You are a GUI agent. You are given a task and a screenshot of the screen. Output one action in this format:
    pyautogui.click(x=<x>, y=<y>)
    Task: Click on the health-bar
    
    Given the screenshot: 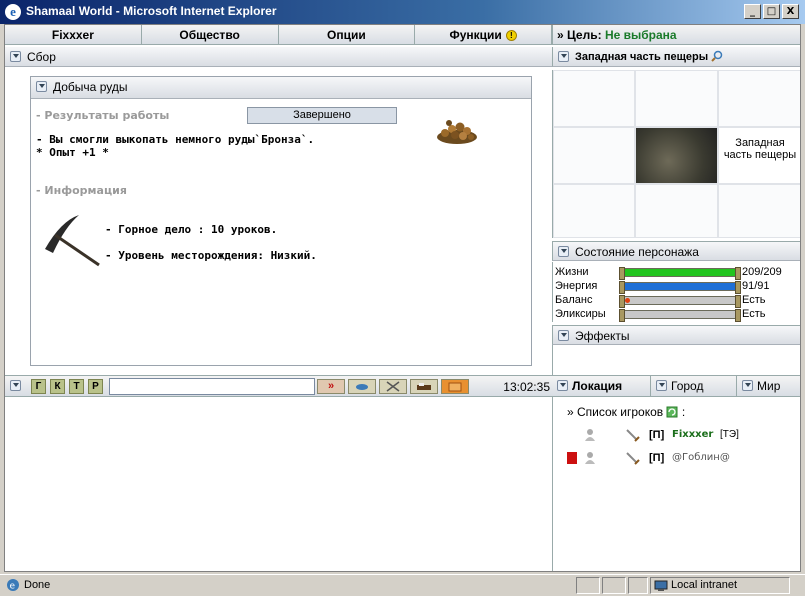 What is the action you would take?
    pyautogui.click(x=680, y=273)
    